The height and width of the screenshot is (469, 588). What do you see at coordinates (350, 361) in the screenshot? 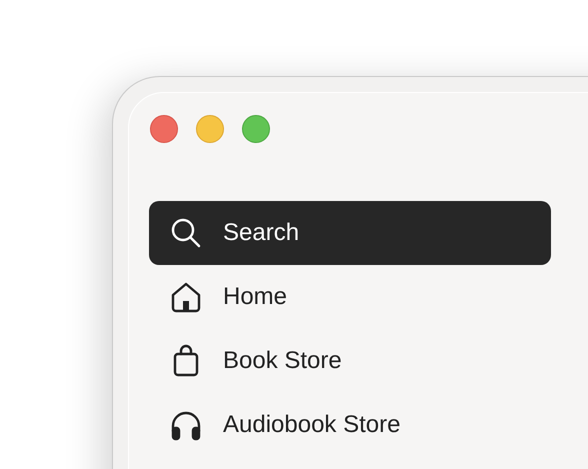
I see `sidebar-item: Book Store` at bounding box center [350, 361].